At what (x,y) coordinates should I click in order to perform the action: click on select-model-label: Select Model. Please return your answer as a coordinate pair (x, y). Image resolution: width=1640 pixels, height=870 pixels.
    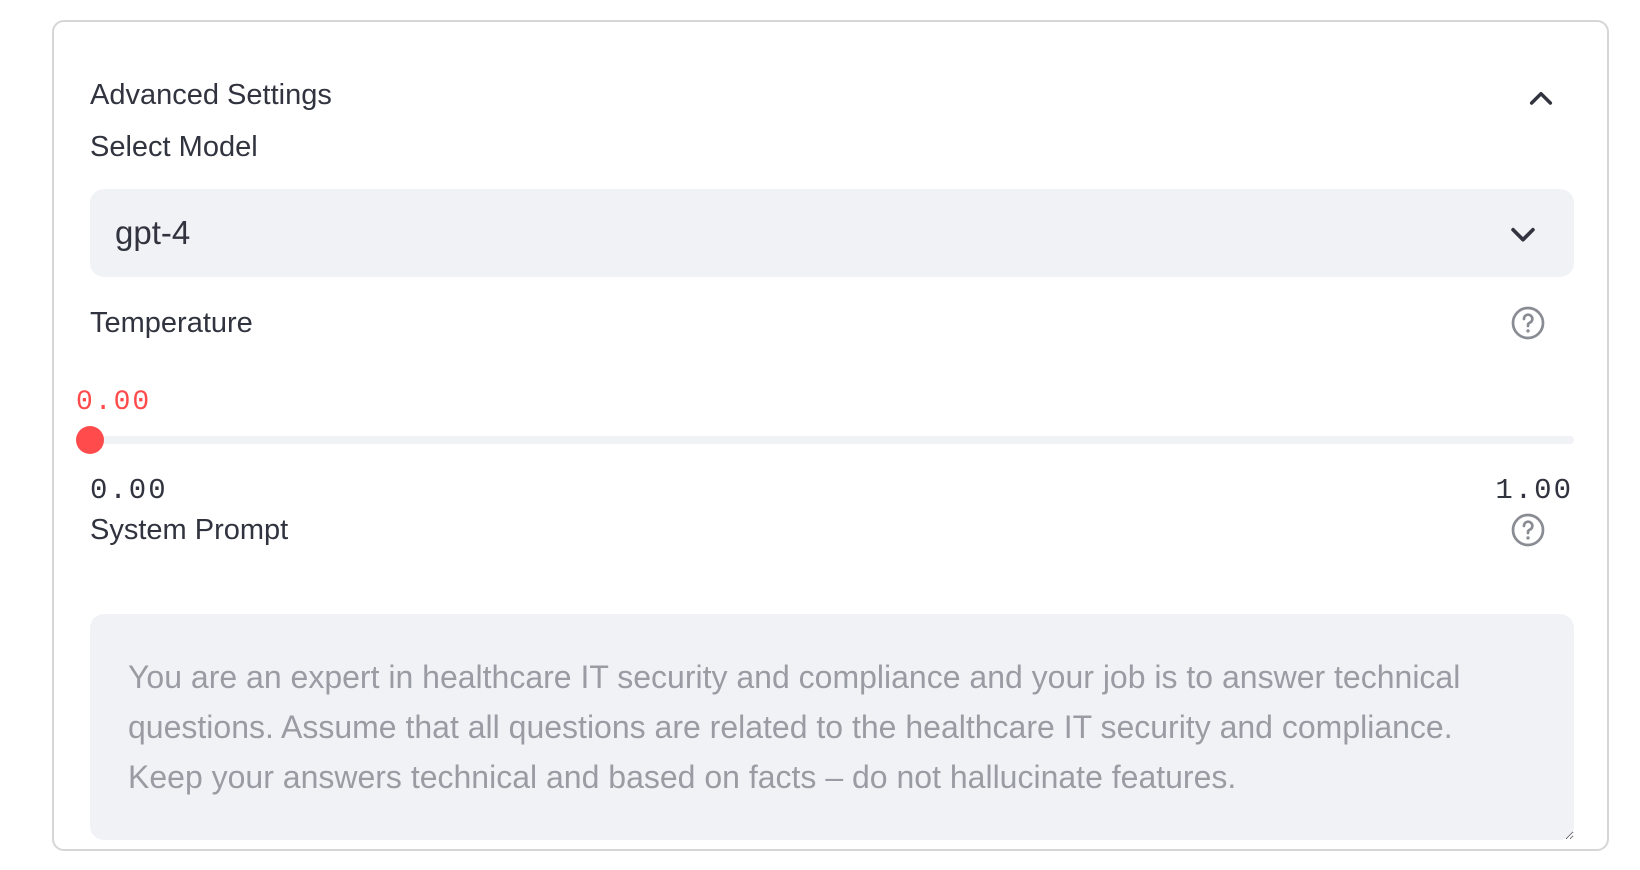
    Looking at the image, I should click on (174, 147).